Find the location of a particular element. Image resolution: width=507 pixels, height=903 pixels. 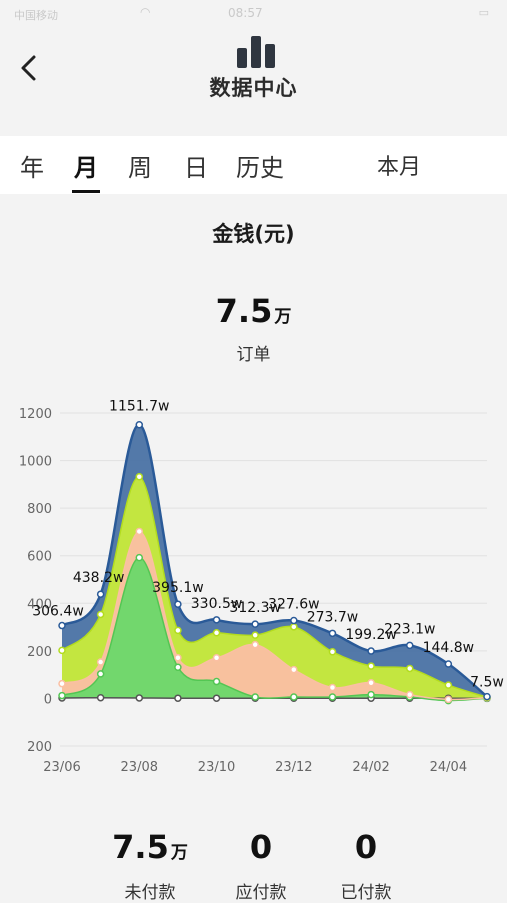

tab-year: 年 is located at coordinates (32, 165).